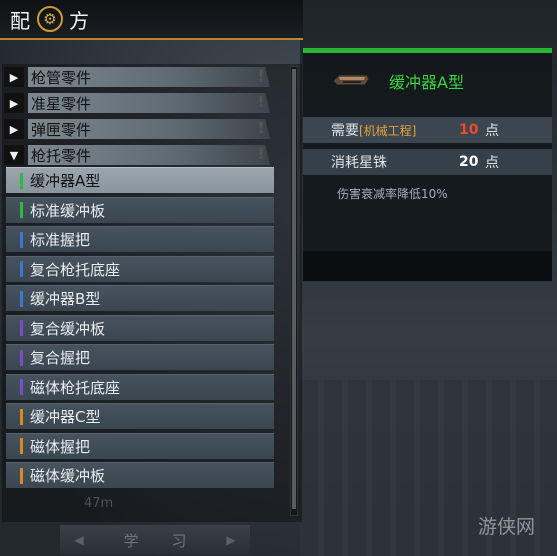 This screenshot has height=556, width=557. What do you see at coordinates (351, 80) in the screenshot?
I see `buffer-part-icon` at bounding box center [351, 80].